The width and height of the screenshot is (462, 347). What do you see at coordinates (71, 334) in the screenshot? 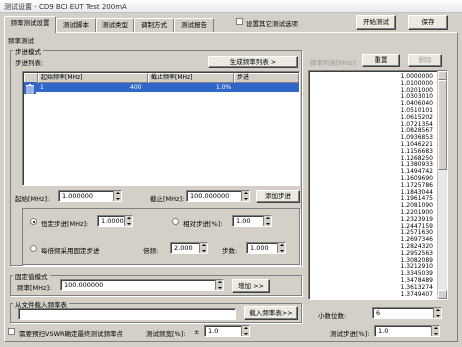
I see `vswr-label: 需要预扫VSWR确定最终测试频率点` at bounding box center [71, 334].